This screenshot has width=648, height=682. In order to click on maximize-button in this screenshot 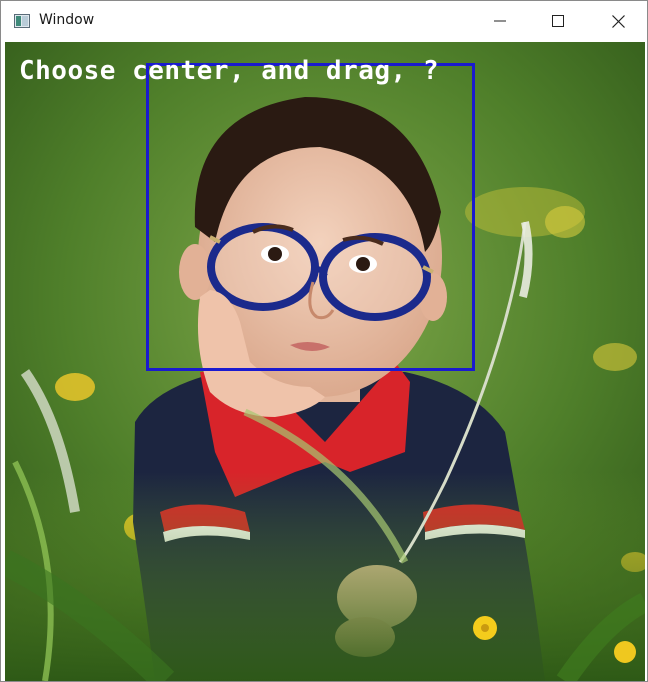, I will do `click(558, 21)`.